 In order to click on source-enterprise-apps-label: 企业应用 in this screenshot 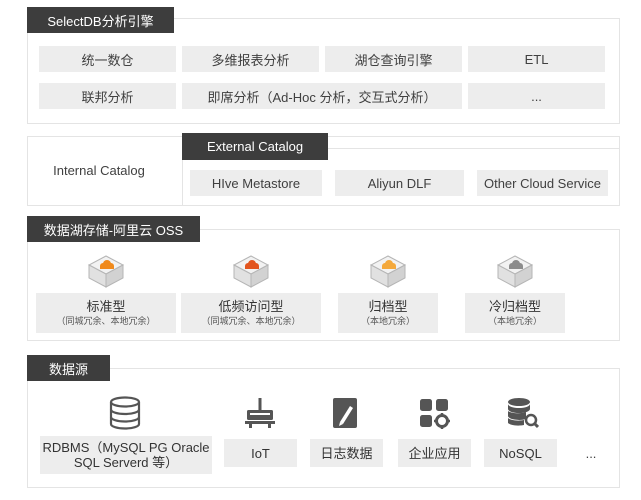, I will do `click(434, 453)`.